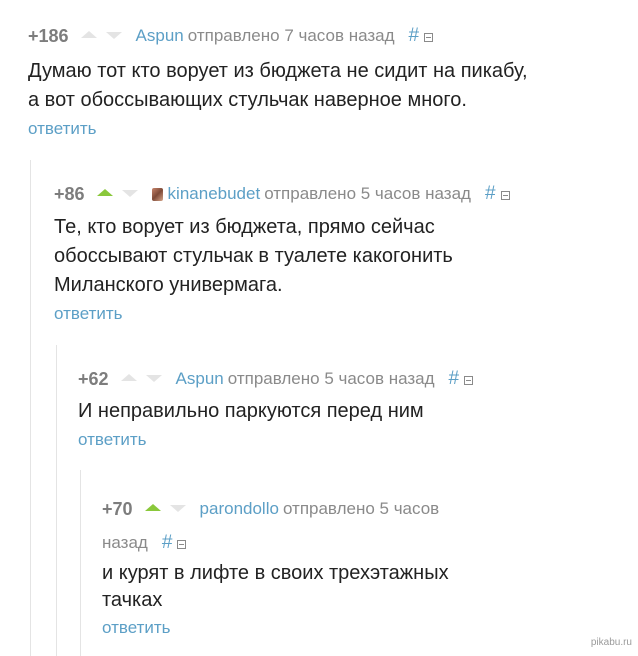 The height and width of the screenshot is (656, 638). I want to click on comment-line: и курят в лифте в своих трехэтажных, so click(275, 573).